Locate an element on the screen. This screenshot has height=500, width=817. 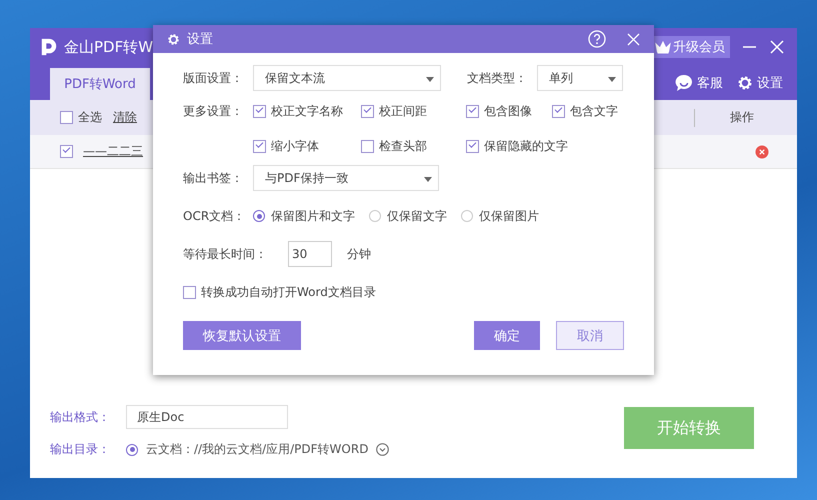
ocr-option-label: 保留图片和文字 is located at coordinates (313, 216).